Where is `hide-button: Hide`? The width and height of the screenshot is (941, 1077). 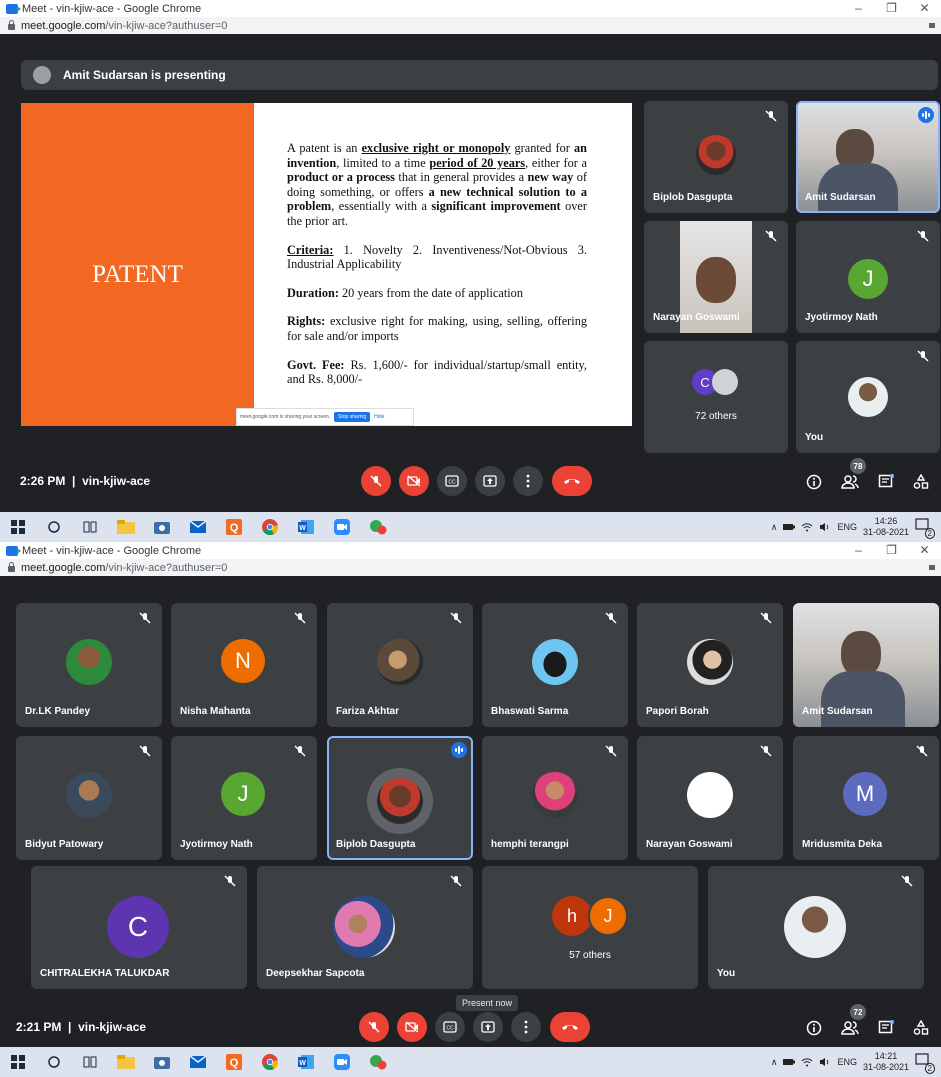 hide-button: Hide is located at coordinates (379, 417).